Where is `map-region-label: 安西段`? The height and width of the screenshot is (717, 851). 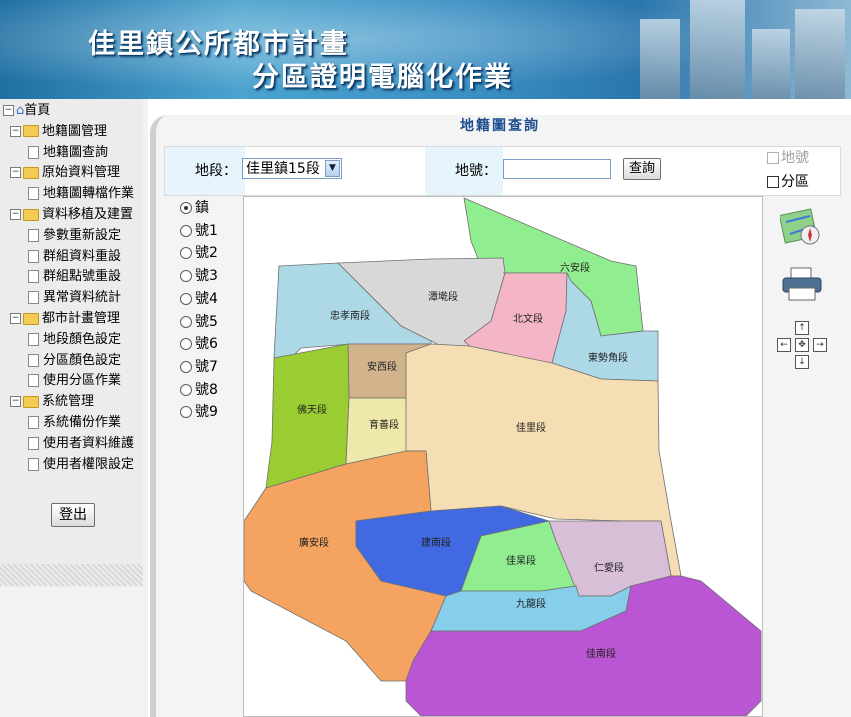
map-region-label: 安西段 is located at coordinates (382, 366).